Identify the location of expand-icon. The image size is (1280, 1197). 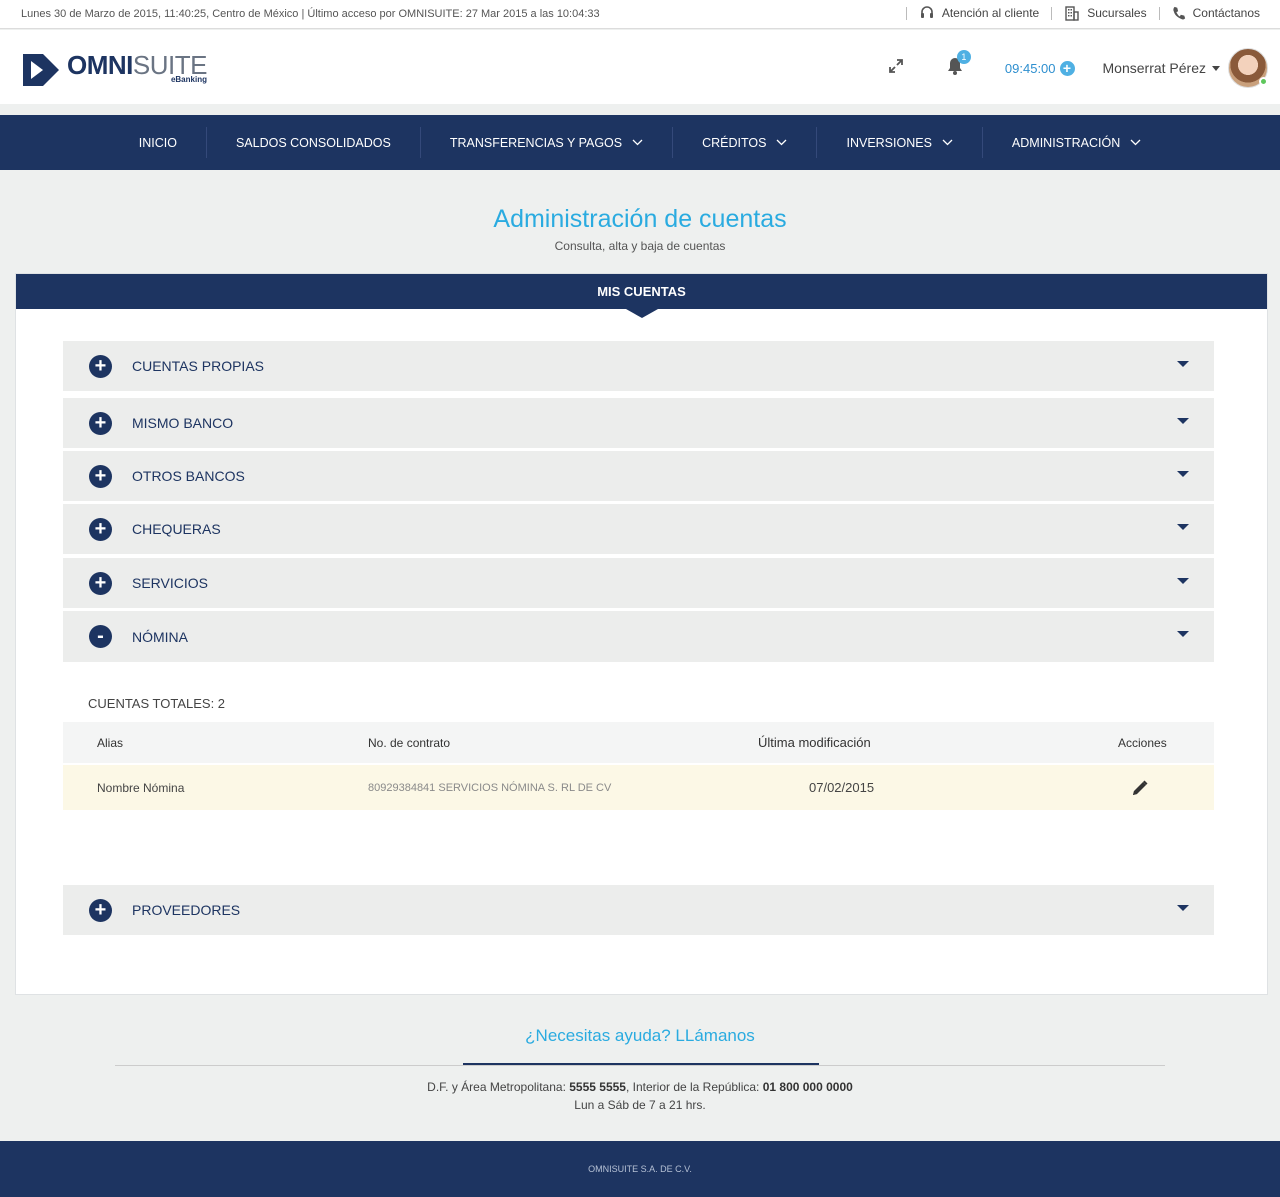
(896, 65).